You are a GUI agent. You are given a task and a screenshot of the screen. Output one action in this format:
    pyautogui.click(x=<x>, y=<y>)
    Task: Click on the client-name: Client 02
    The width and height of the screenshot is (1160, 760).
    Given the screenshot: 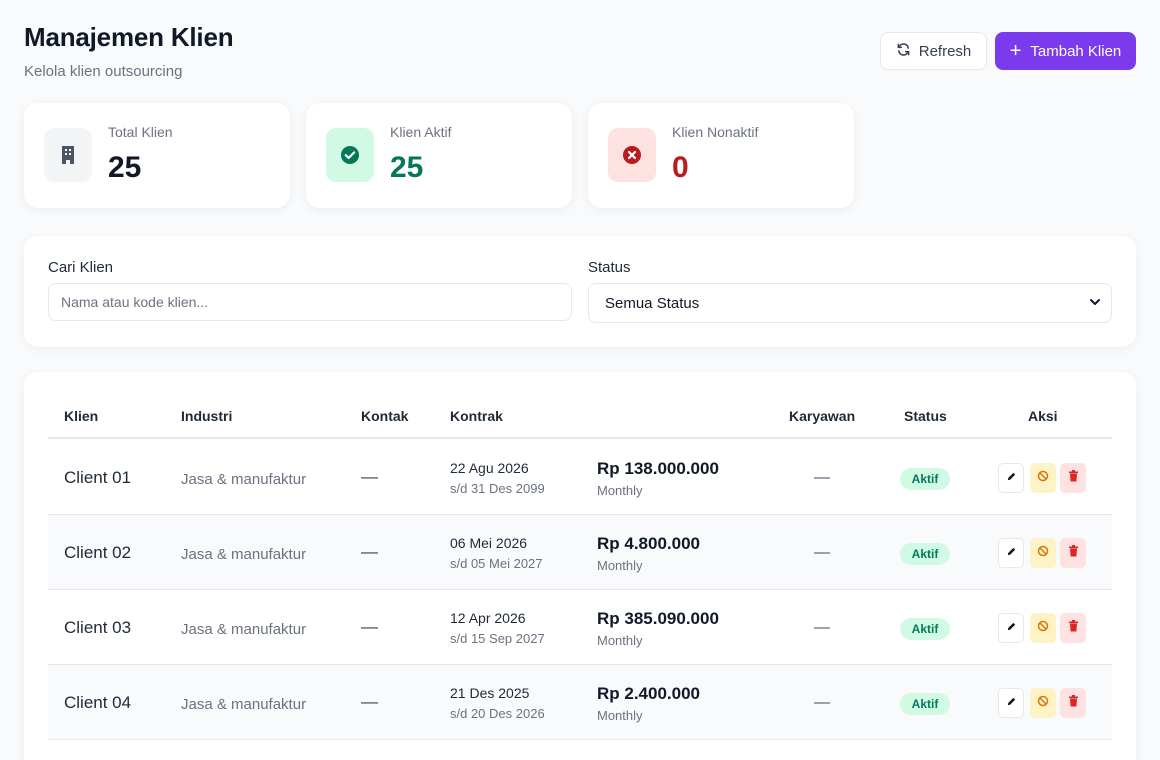 What is the action you would take?
    pyautogui.click(x=98, y=552)
    